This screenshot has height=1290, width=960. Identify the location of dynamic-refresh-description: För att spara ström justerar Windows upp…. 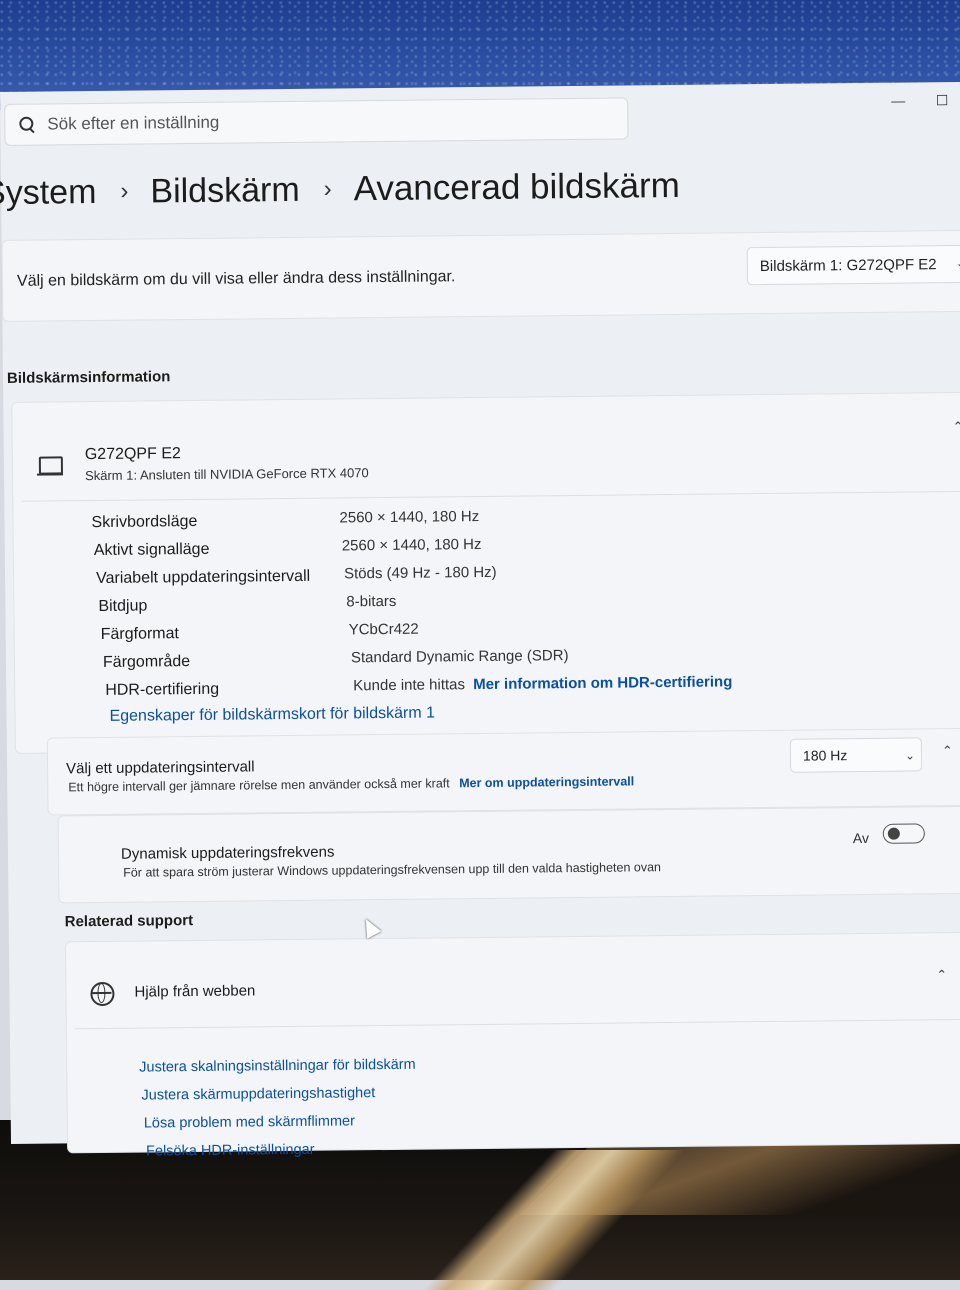
(392, 870).